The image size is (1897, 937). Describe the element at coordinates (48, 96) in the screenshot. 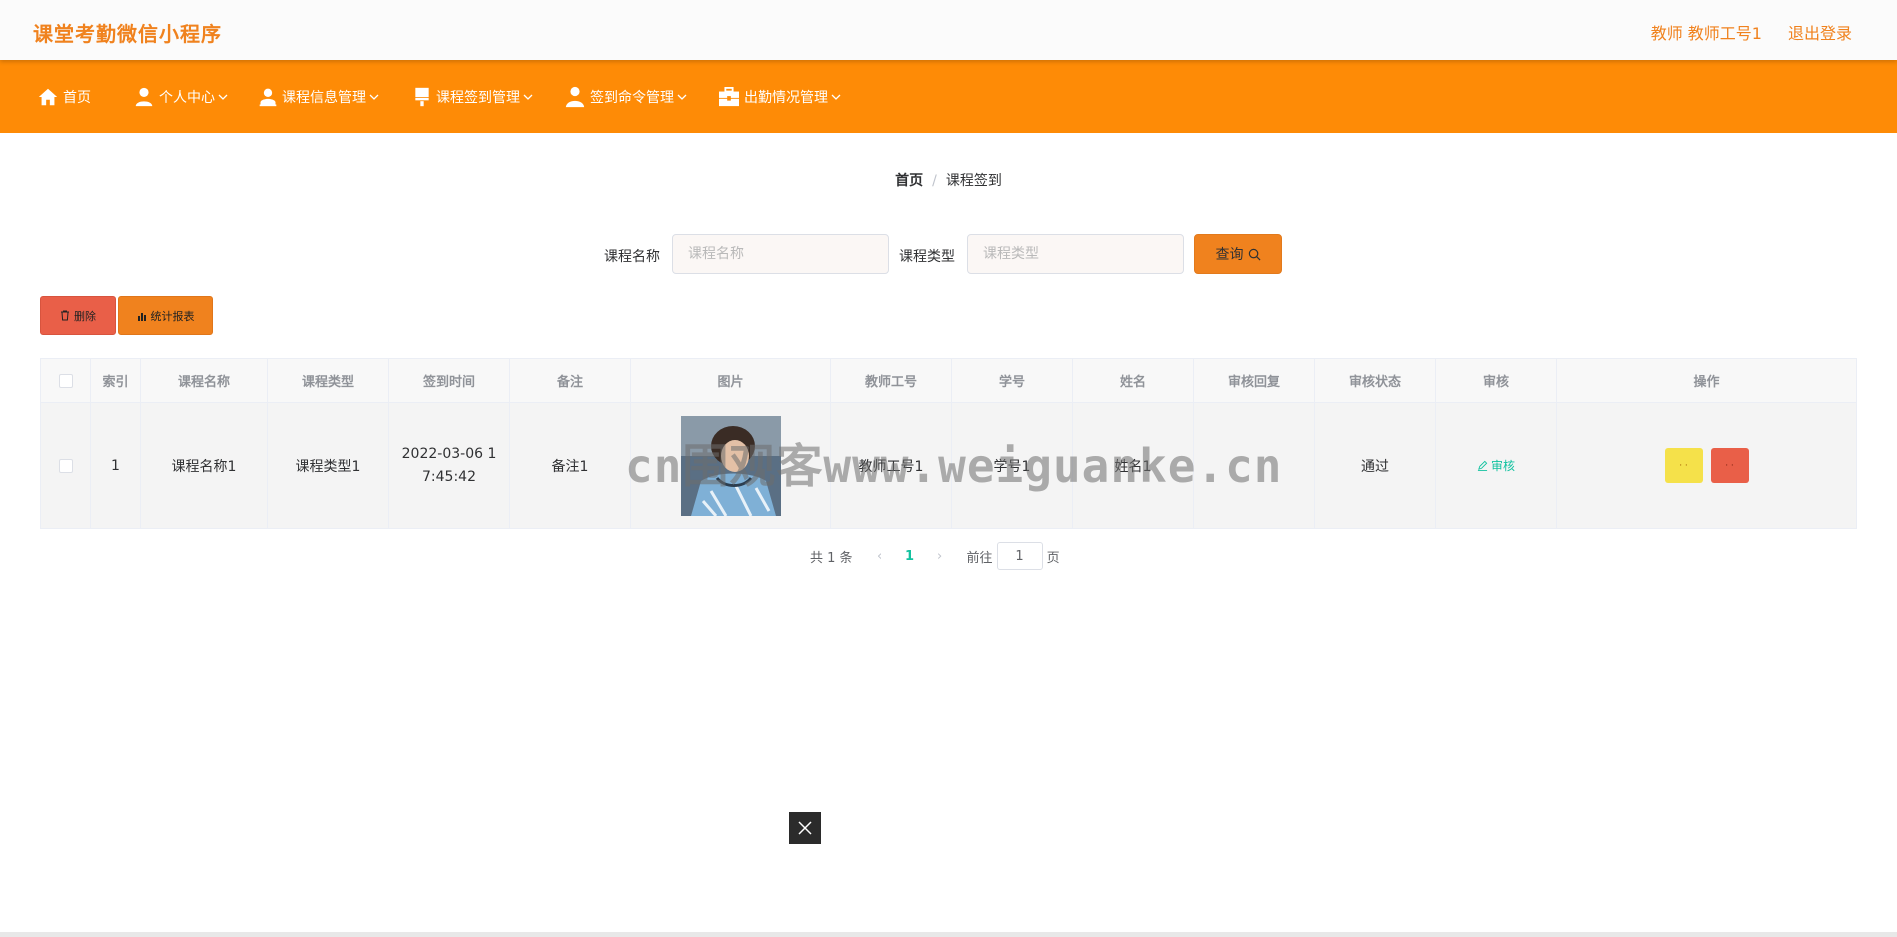

I see `home-icon` at that location.